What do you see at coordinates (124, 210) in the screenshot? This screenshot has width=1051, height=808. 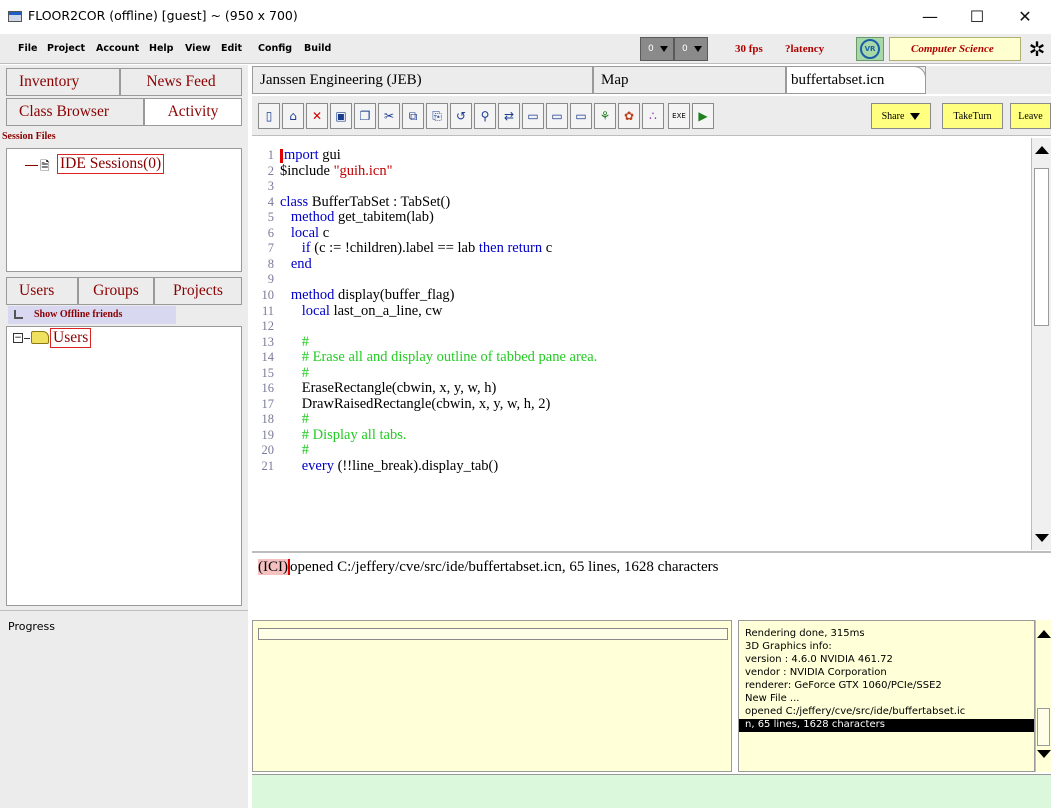 I see `session-files-tree: 🗎 IDE Sessions(0)` at bounding box center [124, 210].